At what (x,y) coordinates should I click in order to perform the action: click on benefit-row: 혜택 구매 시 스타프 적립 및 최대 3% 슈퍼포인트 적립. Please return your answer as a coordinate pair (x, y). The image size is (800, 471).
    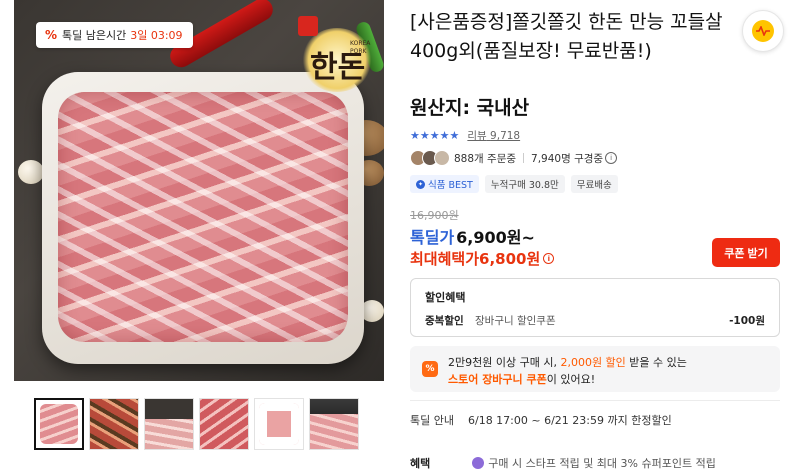
    Looking at the image, I should click on (563, 463).